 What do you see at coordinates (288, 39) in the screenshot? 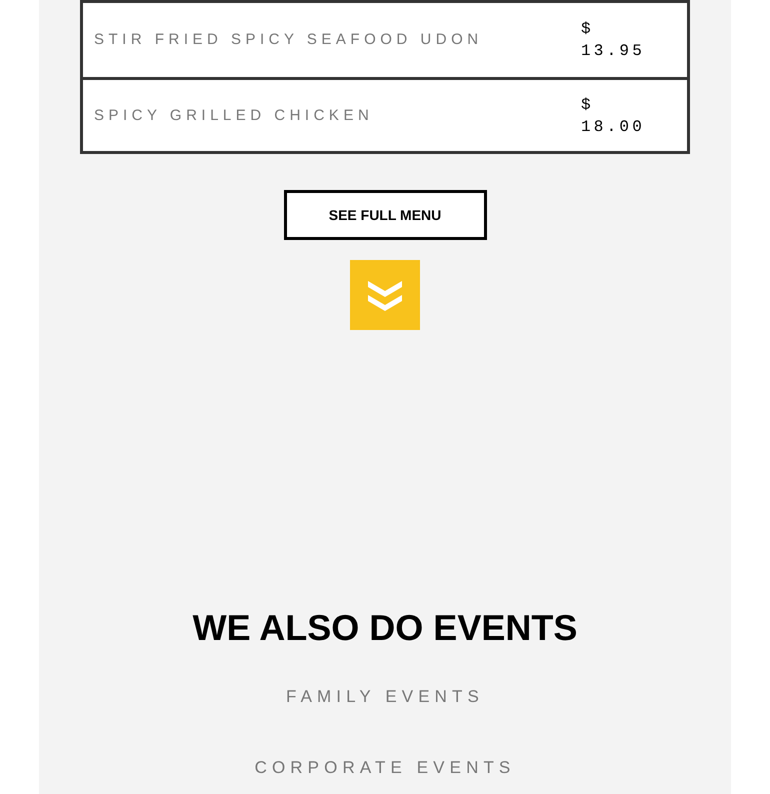
I see `dish-name: STIR FRIED SPICY SEAFOOD UDON` at bounding box center [288, 39].